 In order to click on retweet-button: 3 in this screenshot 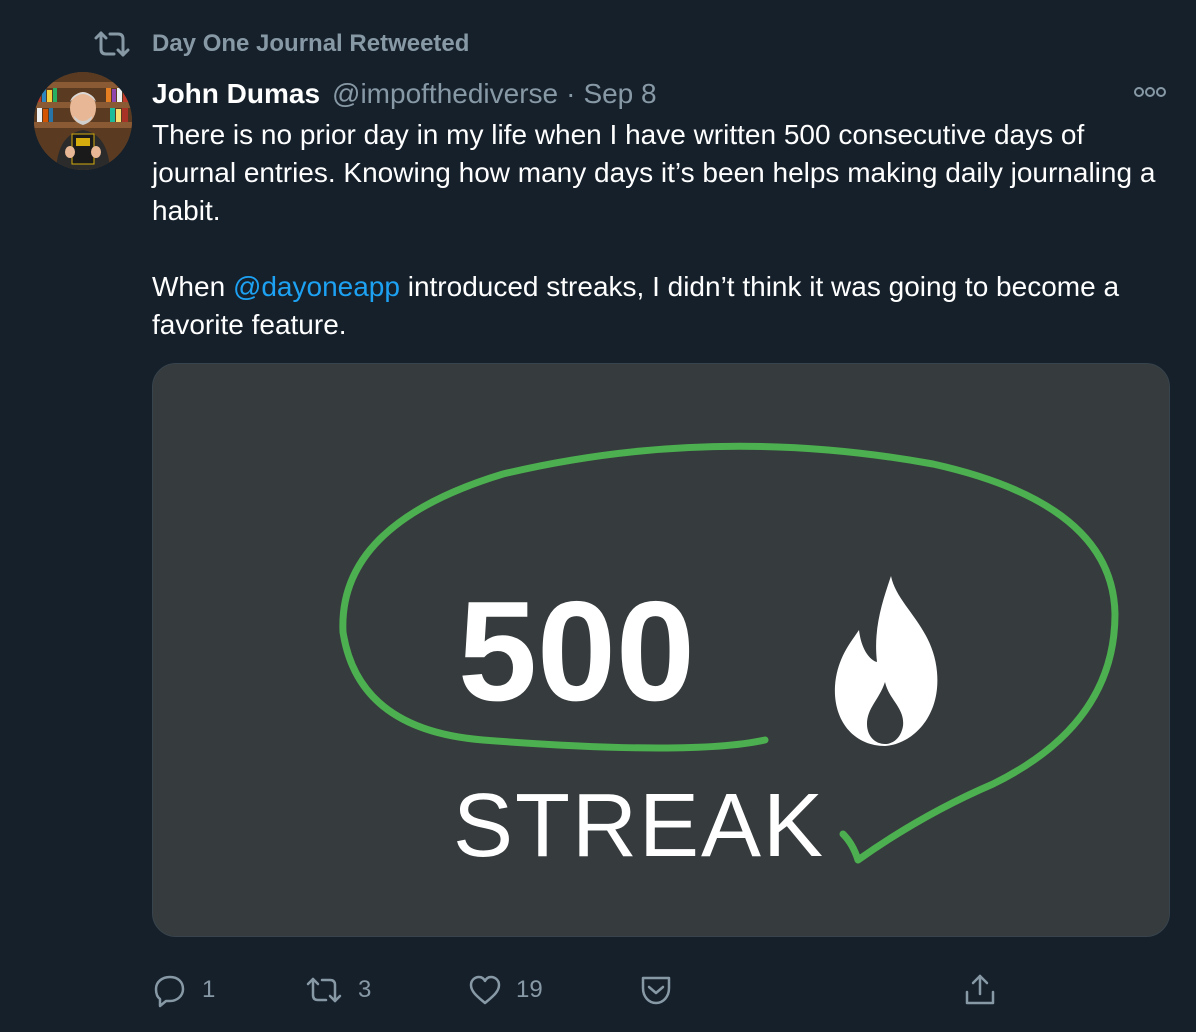, I will do `click(337, 990)`.